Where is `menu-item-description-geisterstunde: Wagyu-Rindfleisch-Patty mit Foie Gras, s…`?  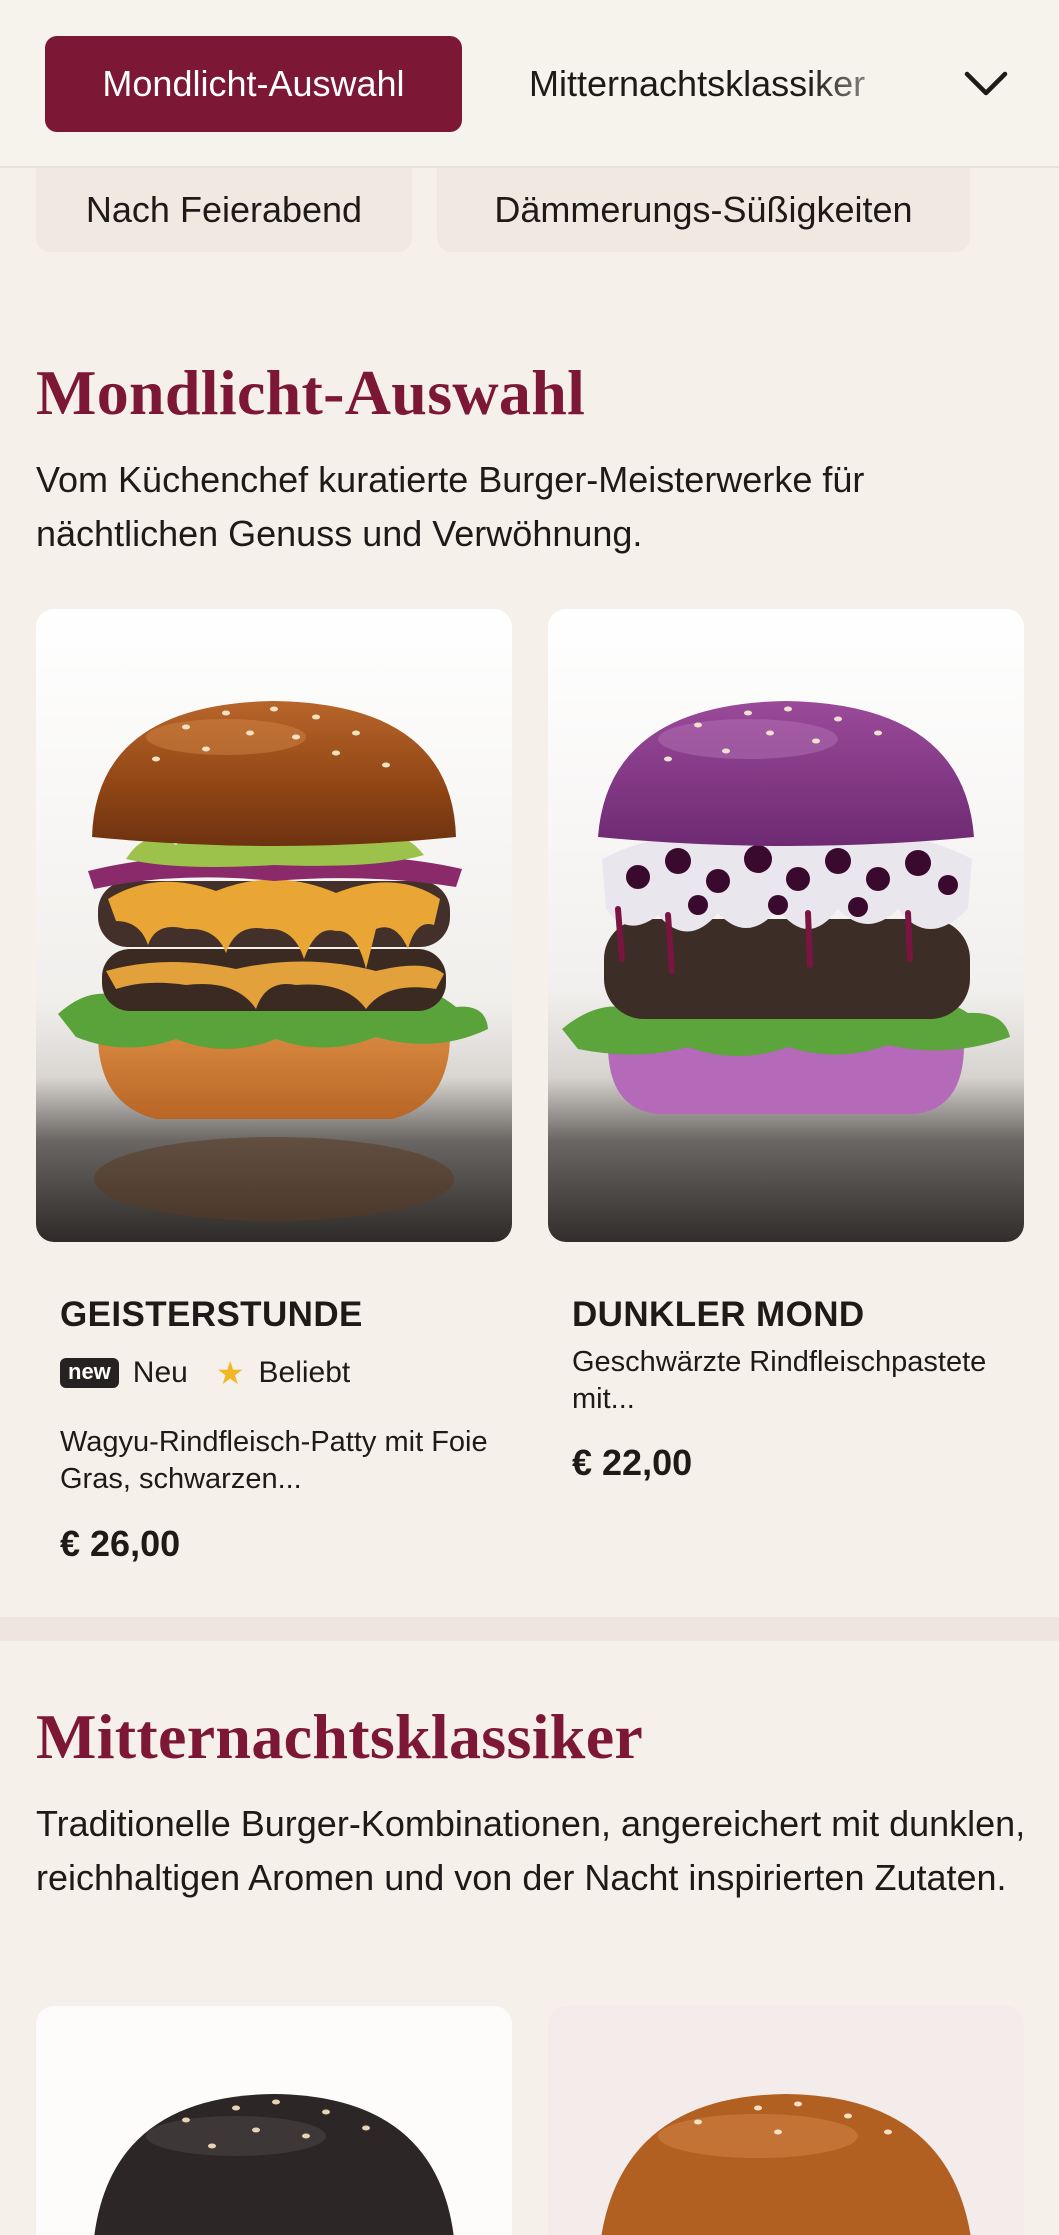 menu-item-description-geisterstunde: Wagyu-Rindfleisch-Patty mit Foie Gras, s… is located at coordinates (274, 1460).